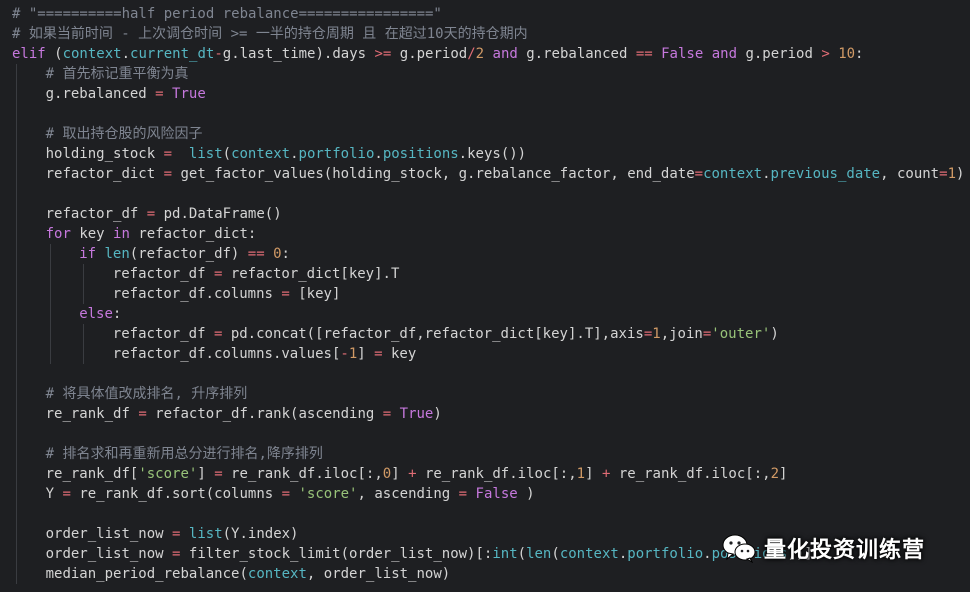  What do you see at coordinates (88, 254) in the screenshot?
I see `code-token-kw: if` at bounding box center [88, 254].